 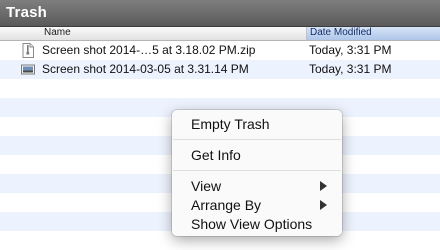 I want to click on column-header-date-modified: Date Modified, so click(x=373, y=33).